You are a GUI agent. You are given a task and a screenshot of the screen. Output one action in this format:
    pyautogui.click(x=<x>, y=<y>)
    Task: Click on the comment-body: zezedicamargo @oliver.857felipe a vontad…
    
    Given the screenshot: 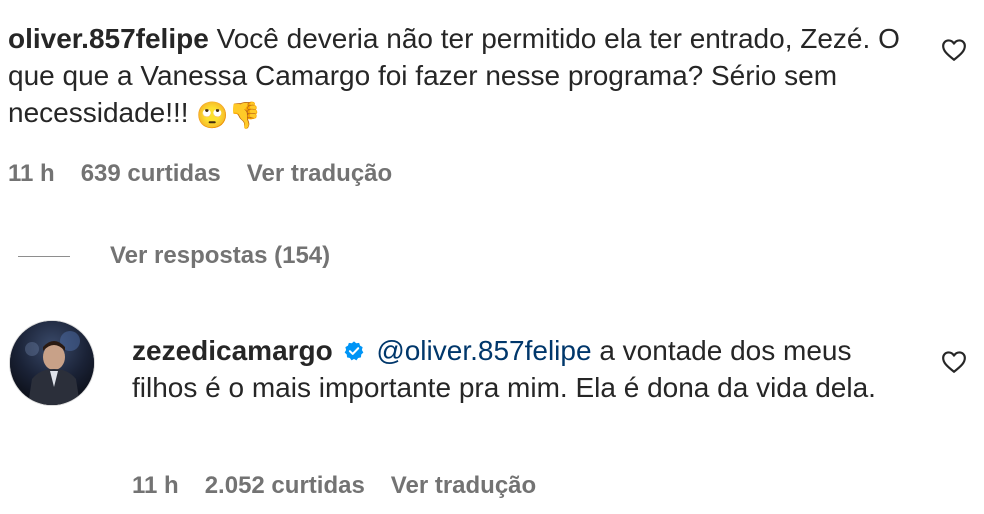 What is the action you would take?
    pyautogui.click(x=512, y=369)
    